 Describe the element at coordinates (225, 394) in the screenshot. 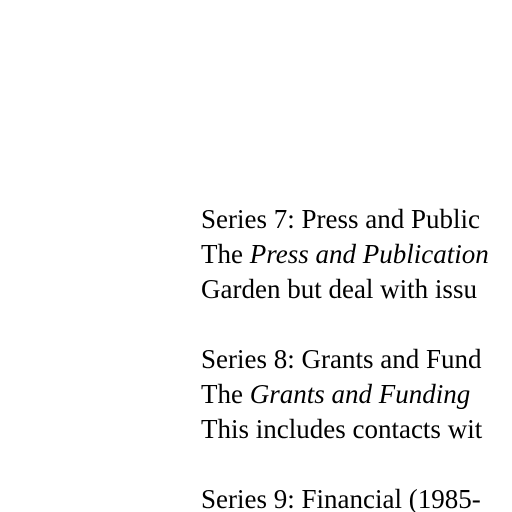

I see `series-8-prefix: The` at that location.